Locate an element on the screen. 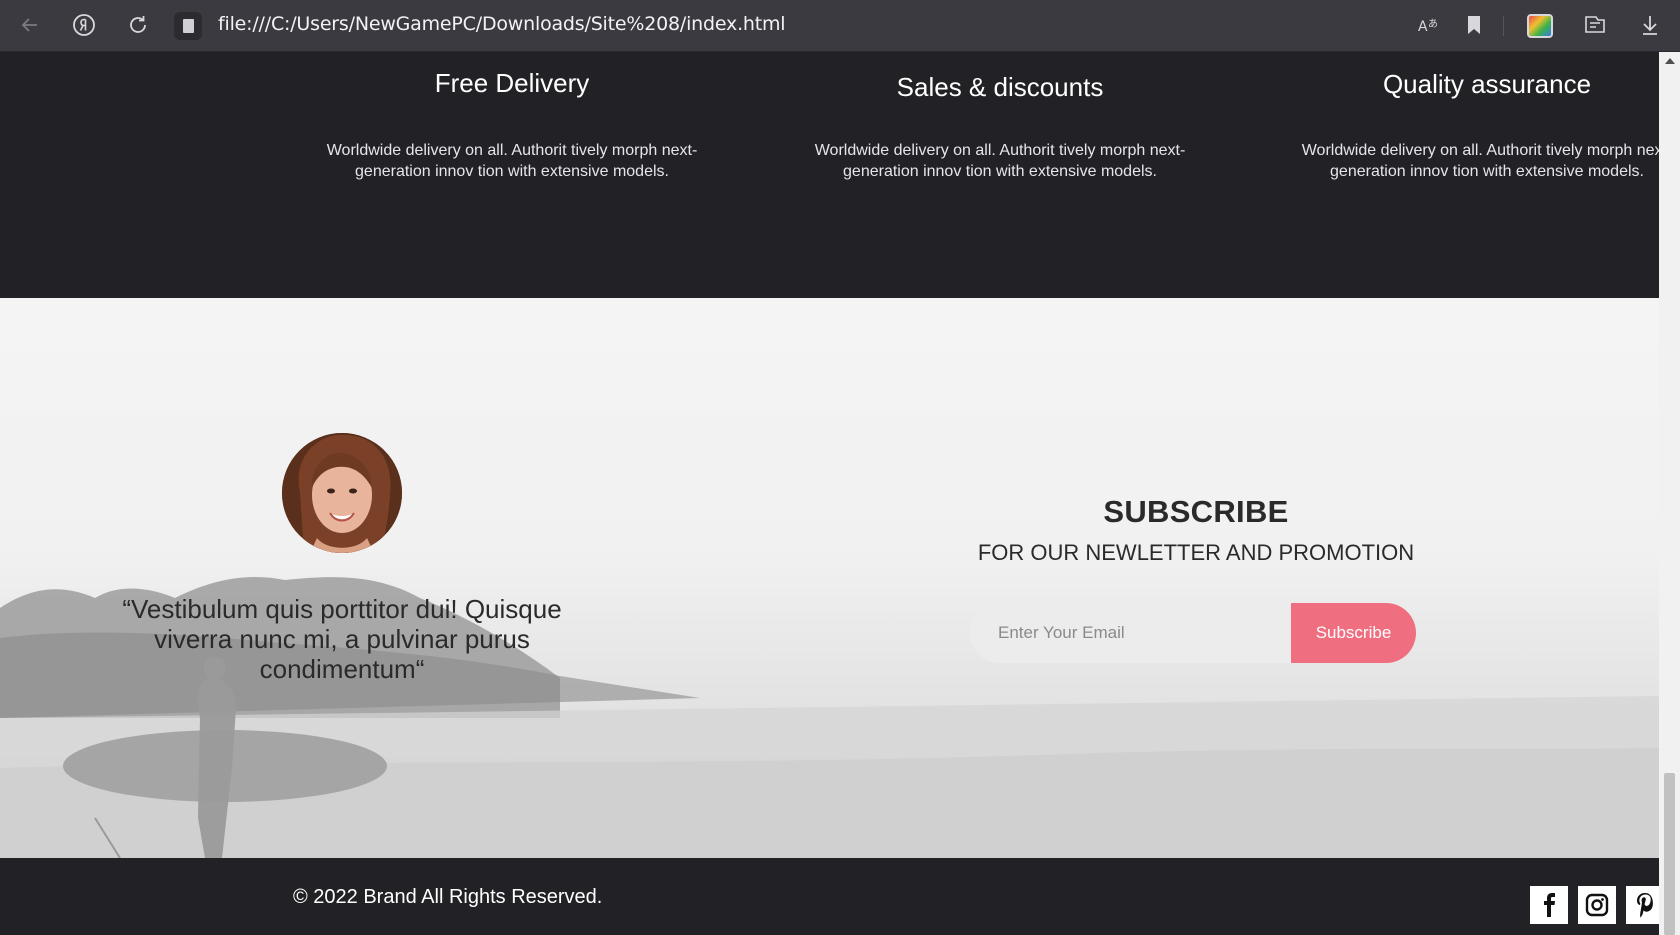 This screenshot has height=935, width=1680. avatar is located at coordinates (342, 493).